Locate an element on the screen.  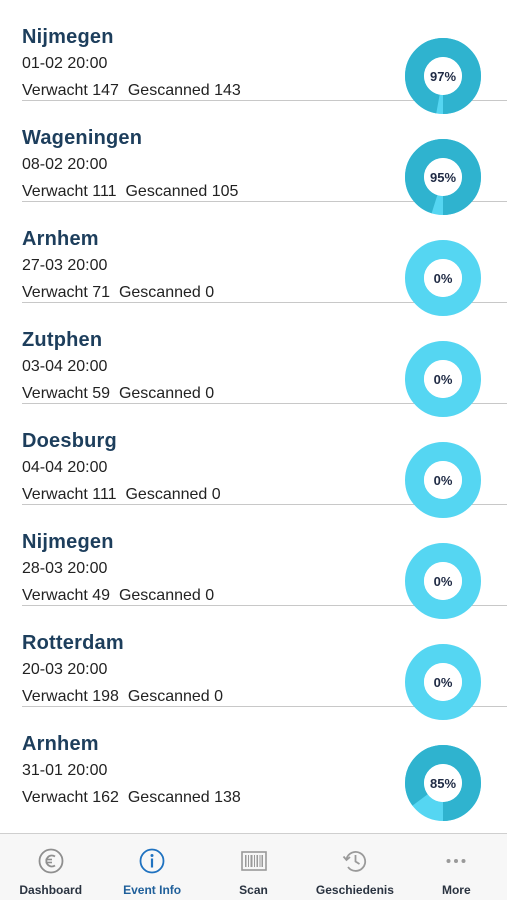
tab-event-info: Event Info is located at coordinates (151, 867).